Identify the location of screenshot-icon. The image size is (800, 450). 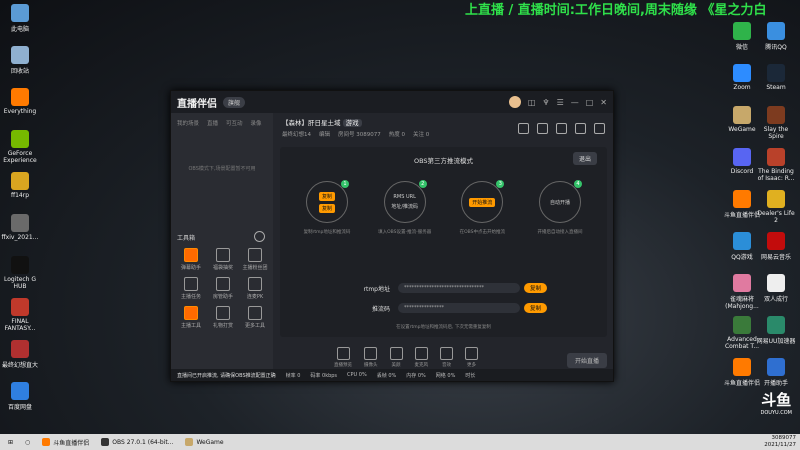
(523, 128).